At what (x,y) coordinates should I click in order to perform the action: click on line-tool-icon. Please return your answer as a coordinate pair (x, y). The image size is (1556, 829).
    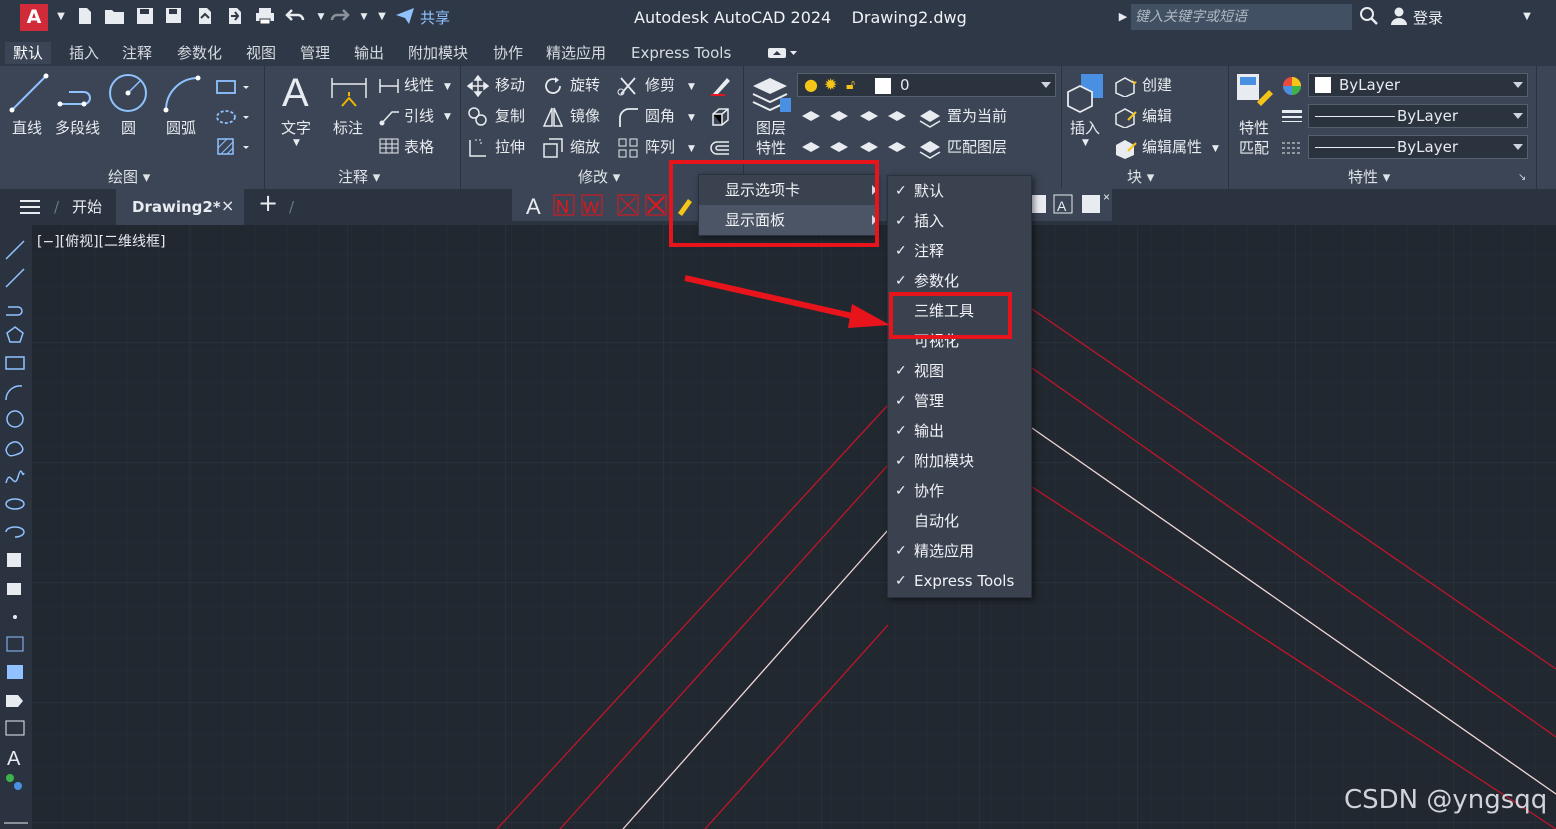
    Looking at the image, I should click on (15, 250).